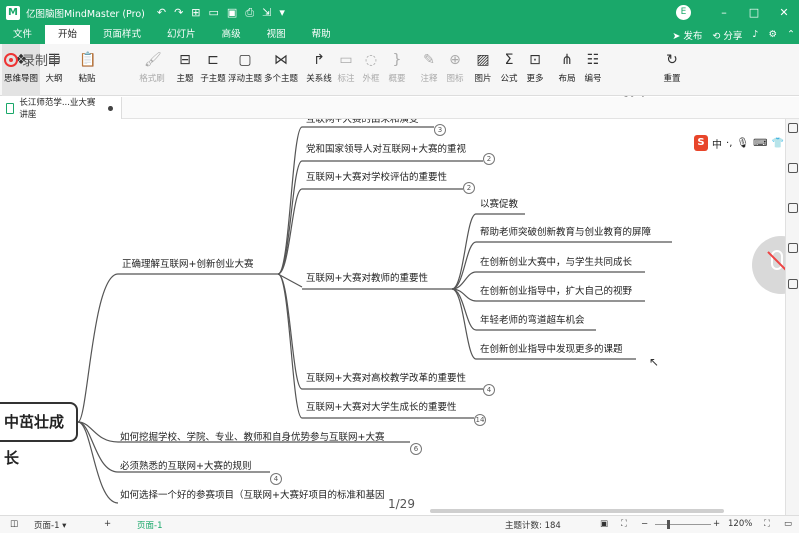 The width and height of the screenshot is (799, 533). I want to click on zoom-in-icon: +, so click(716, 524).